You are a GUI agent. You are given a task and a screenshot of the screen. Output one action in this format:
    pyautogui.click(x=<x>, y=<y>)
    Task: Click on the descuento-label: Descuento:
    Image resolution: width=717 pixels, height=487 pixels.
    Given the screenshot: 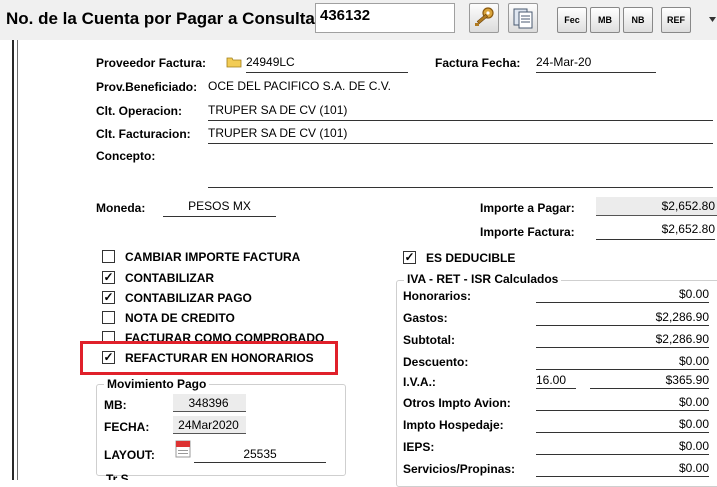 What is the action you would take?
    pyautogui.click(x=436, y=362)
    